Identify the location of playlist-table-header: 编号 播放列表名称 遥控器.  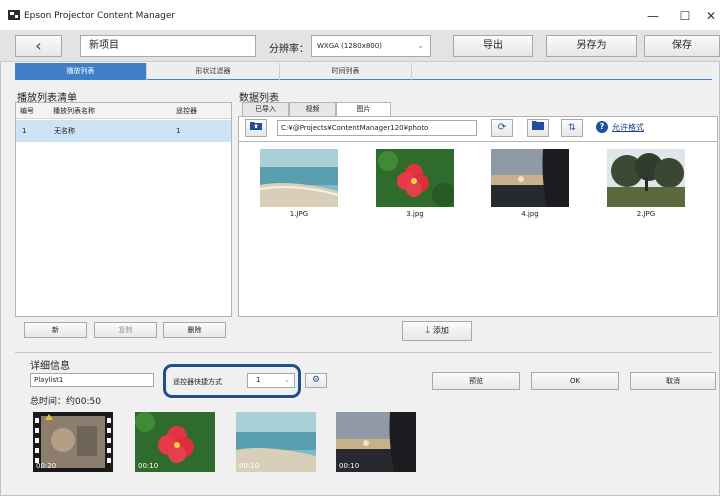
(123, 111).